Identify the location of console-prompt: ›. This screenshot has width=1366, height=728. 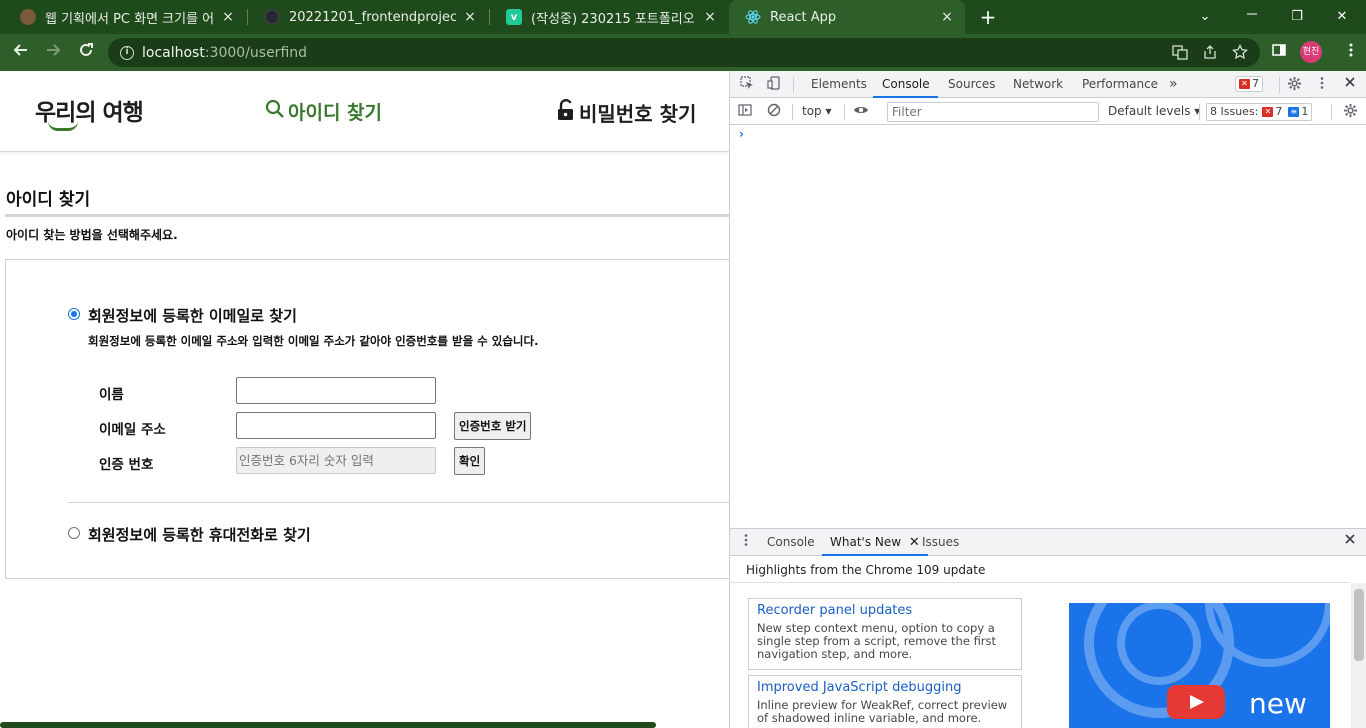
(741, 134).